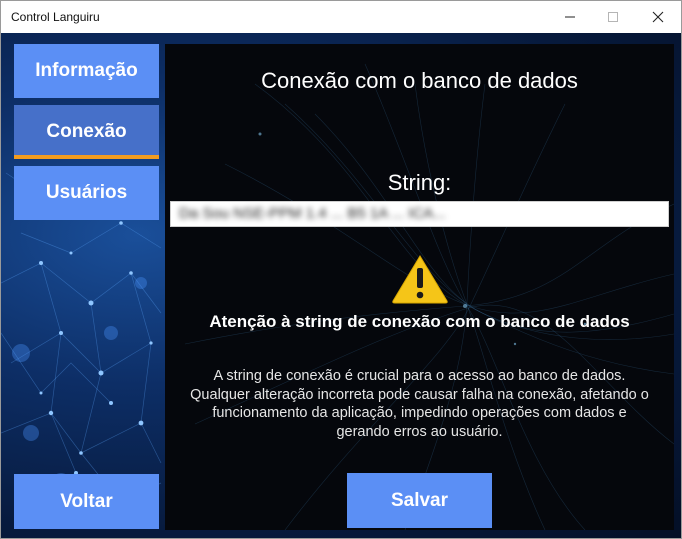  What do you see at coordinates (86, 71) in the screenshot?
I see `sidebar-item-informacao: Informação` at bounding box center [86, 71].